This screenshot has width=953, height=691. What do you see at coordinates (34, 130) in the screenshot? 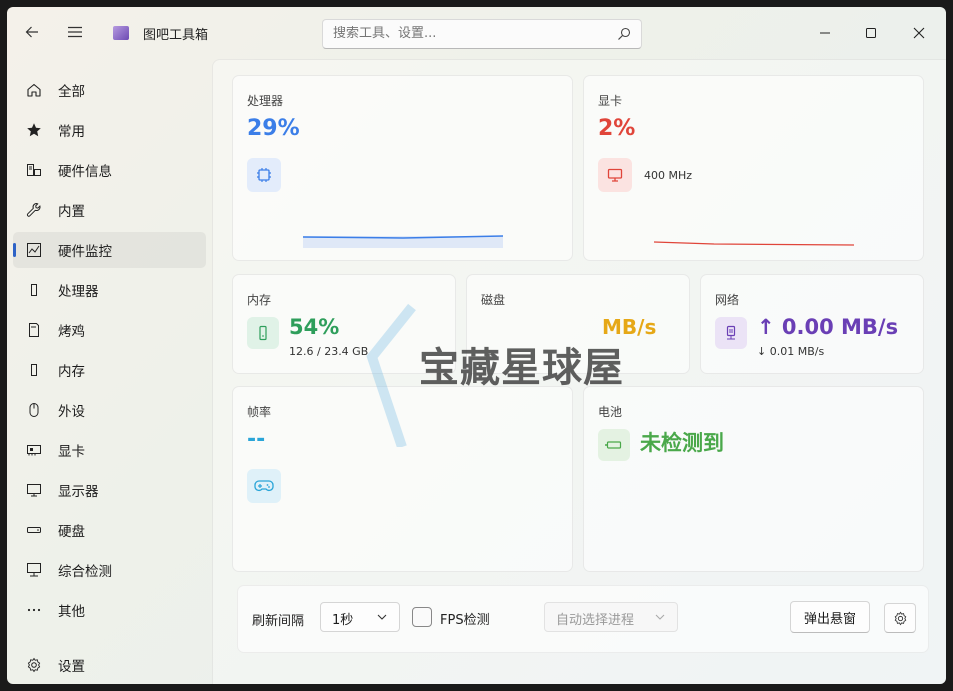
I see `star-icon` at bounding box center [34, 130].